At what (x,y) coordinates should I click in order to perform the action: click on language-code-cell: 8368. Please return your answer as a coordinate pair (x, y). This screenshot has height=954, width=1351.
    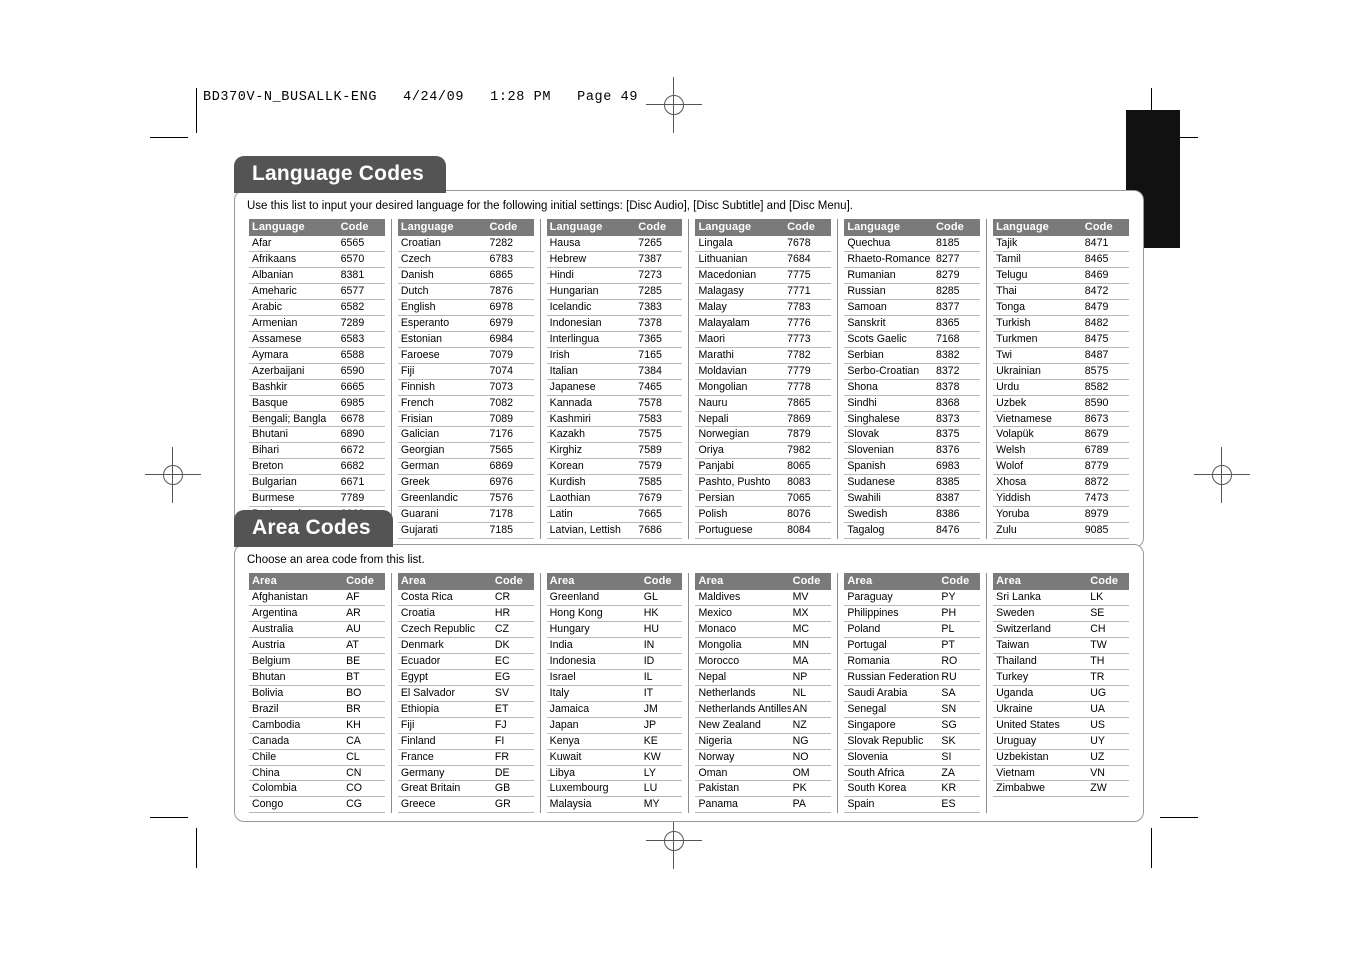
    Looking at the image, I should click on (957, 403).